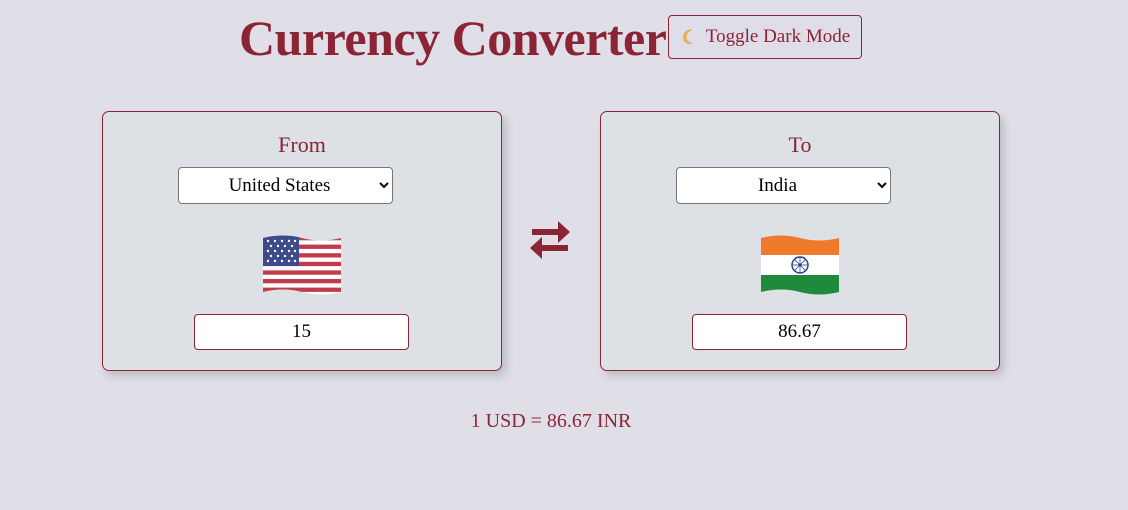  I want to click on swap-currencies-button, so click(550, 240).